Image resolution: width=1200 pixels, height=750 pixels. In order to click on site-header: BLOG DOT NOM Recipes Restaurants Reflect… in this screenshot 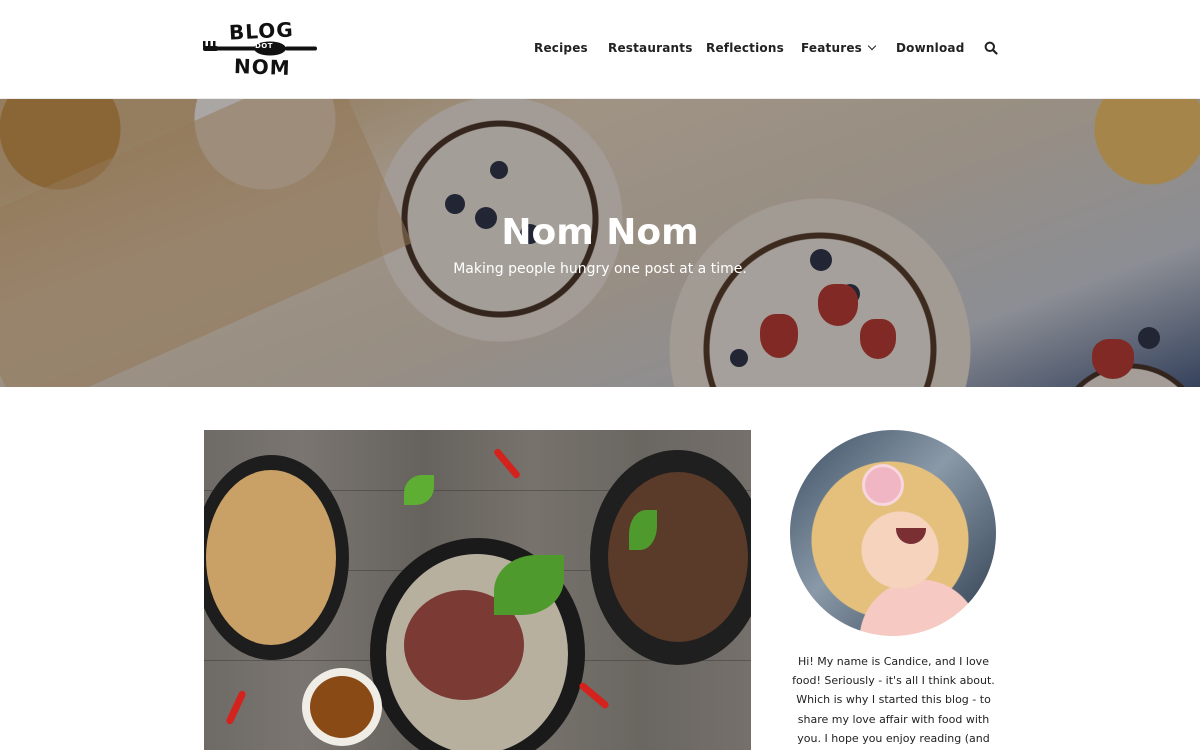, I will do `click(600, 49)`.